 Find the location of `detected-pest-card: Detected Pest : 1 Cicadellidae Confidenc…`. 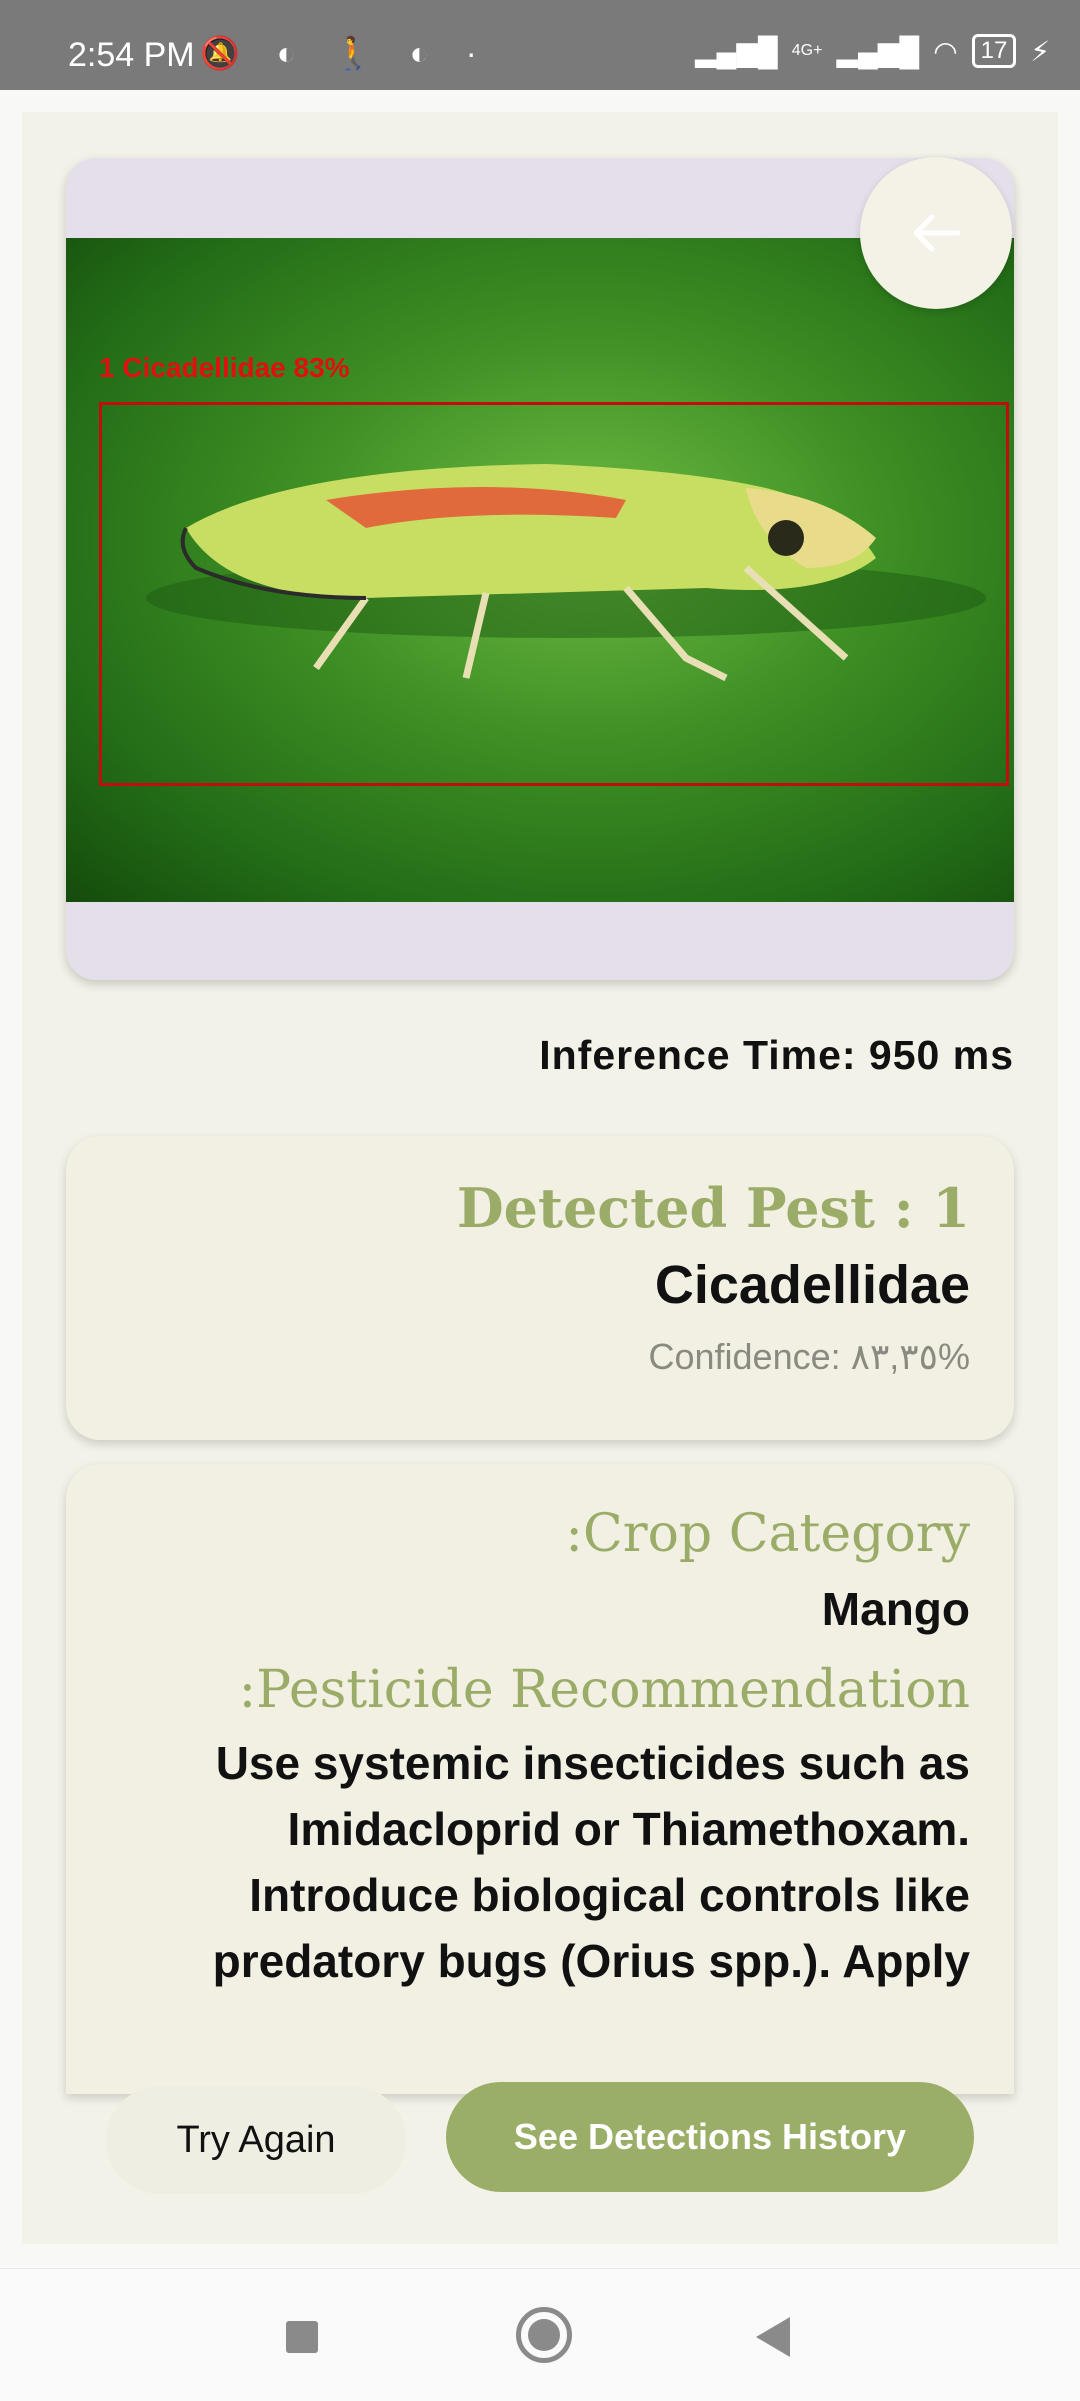

detected-pest-card: Detected Pest : 1 Cicadellidae Confidenc… is located at coordinates (540, 1288).